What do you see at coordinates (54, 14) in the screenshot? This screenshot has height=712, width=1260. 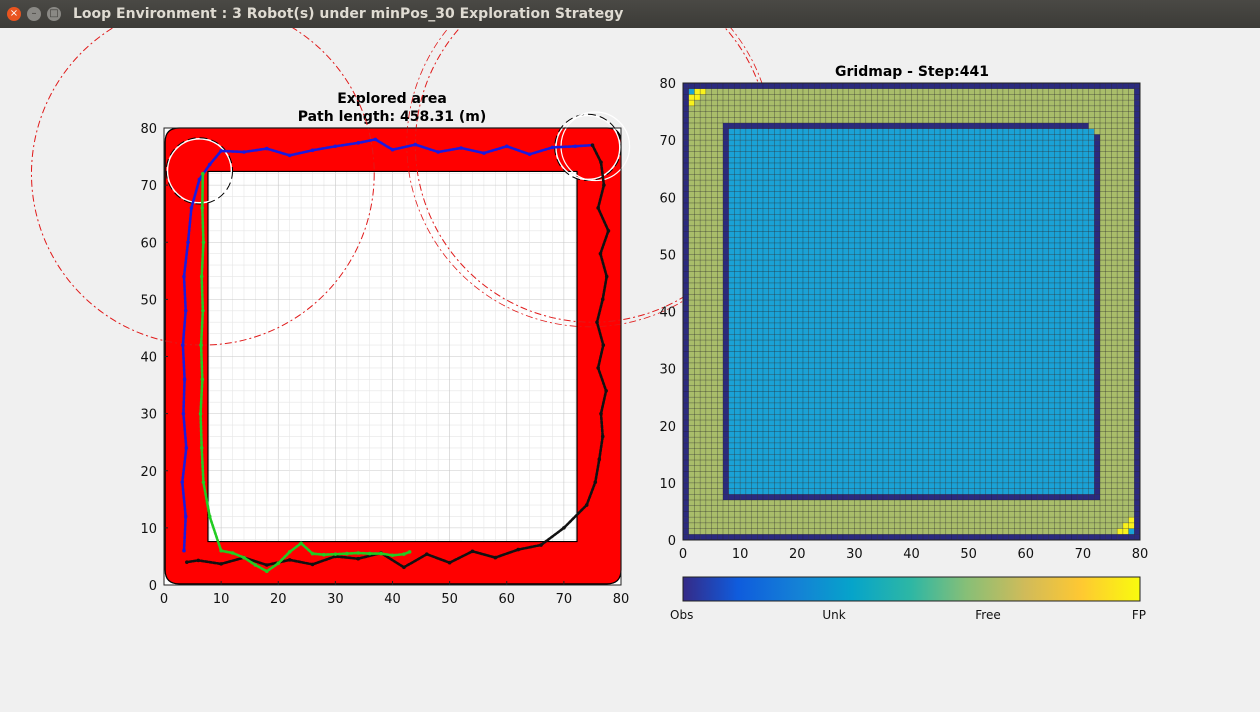 I see `maximize-window-button: □` at bounding box center [54, 14].